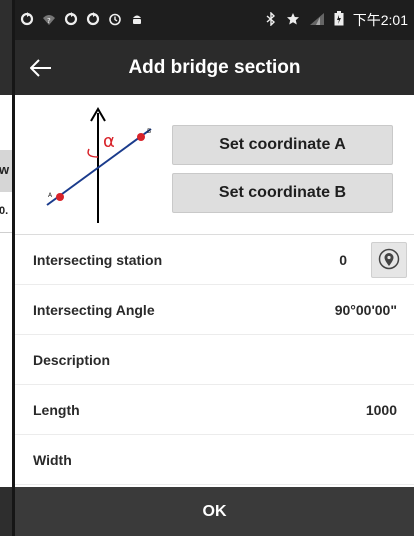  What do you see at coordinates (6, 268) in the screenshot?
I see `background-screen: w 0.` at bounding box center [6, 268].